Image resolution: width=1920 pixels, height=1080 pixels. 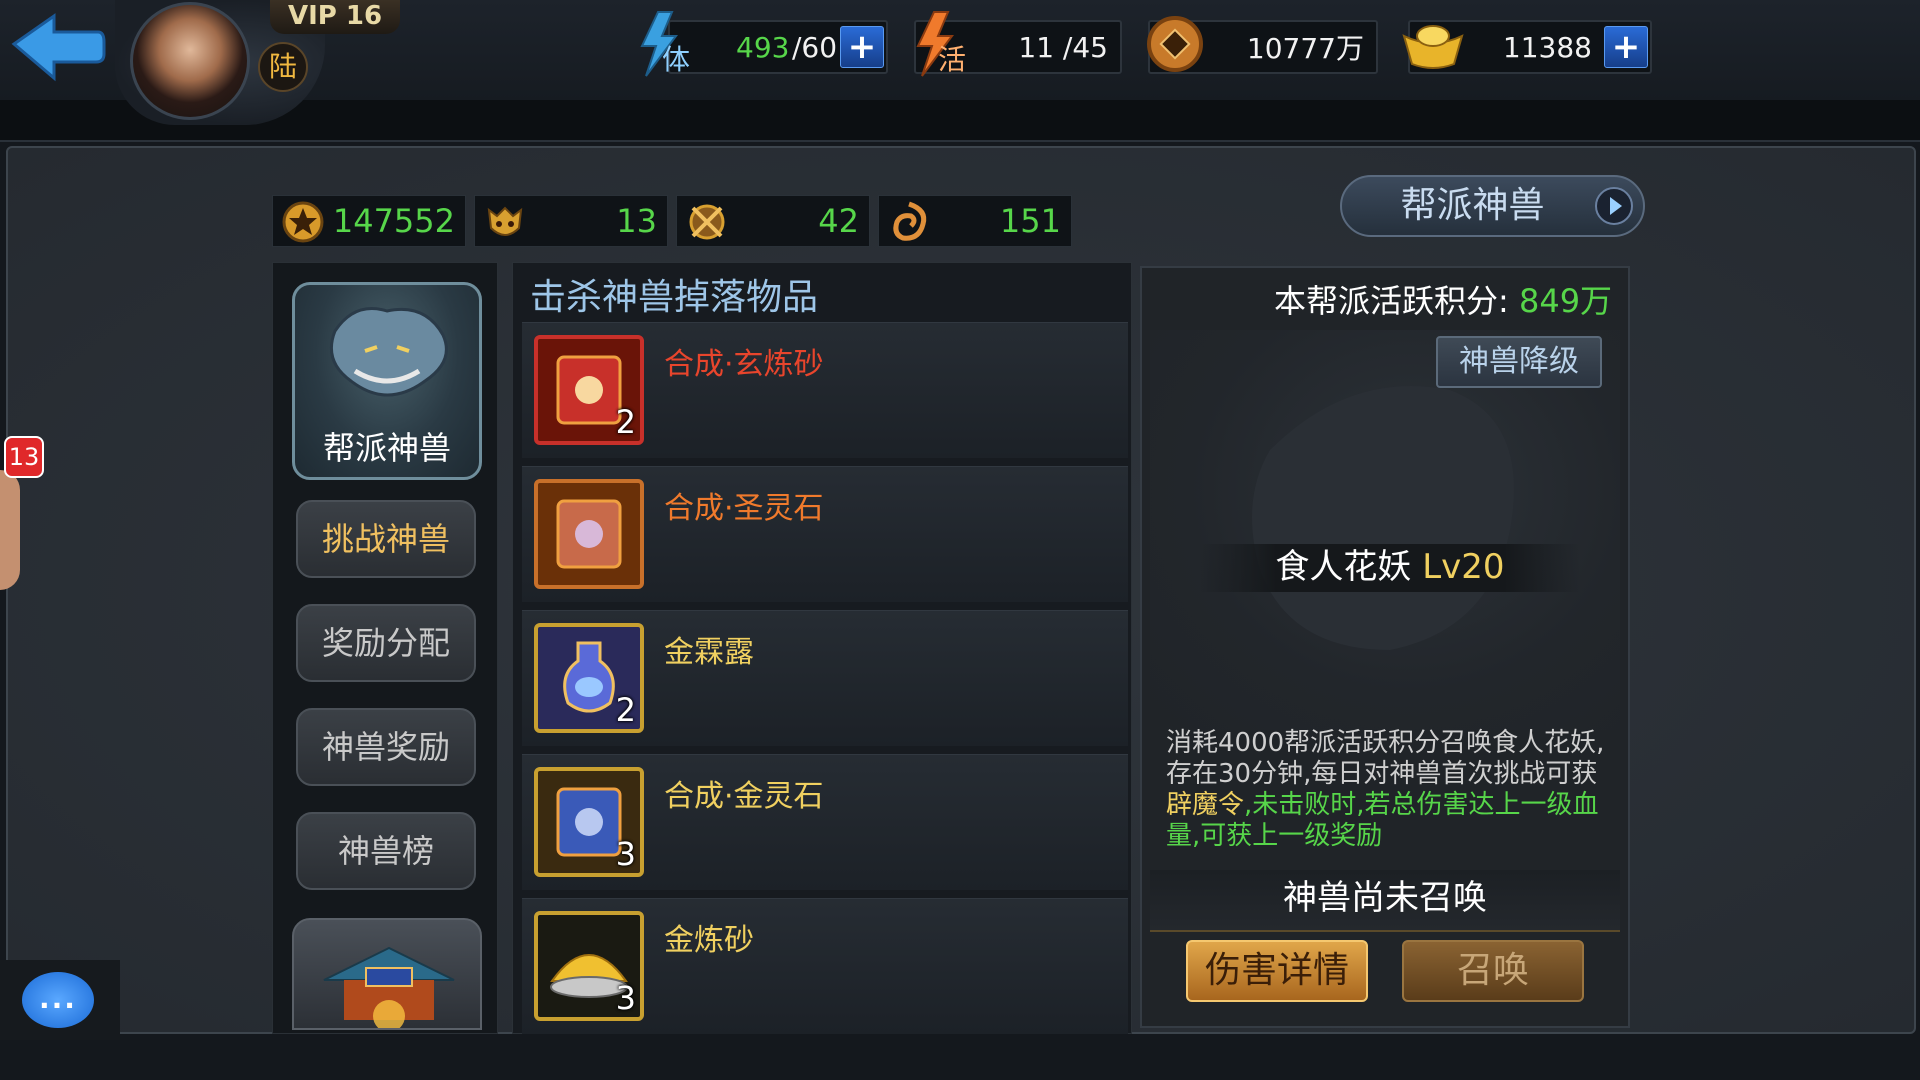 I want to click on menu-temple, so click(x=387, y=974).